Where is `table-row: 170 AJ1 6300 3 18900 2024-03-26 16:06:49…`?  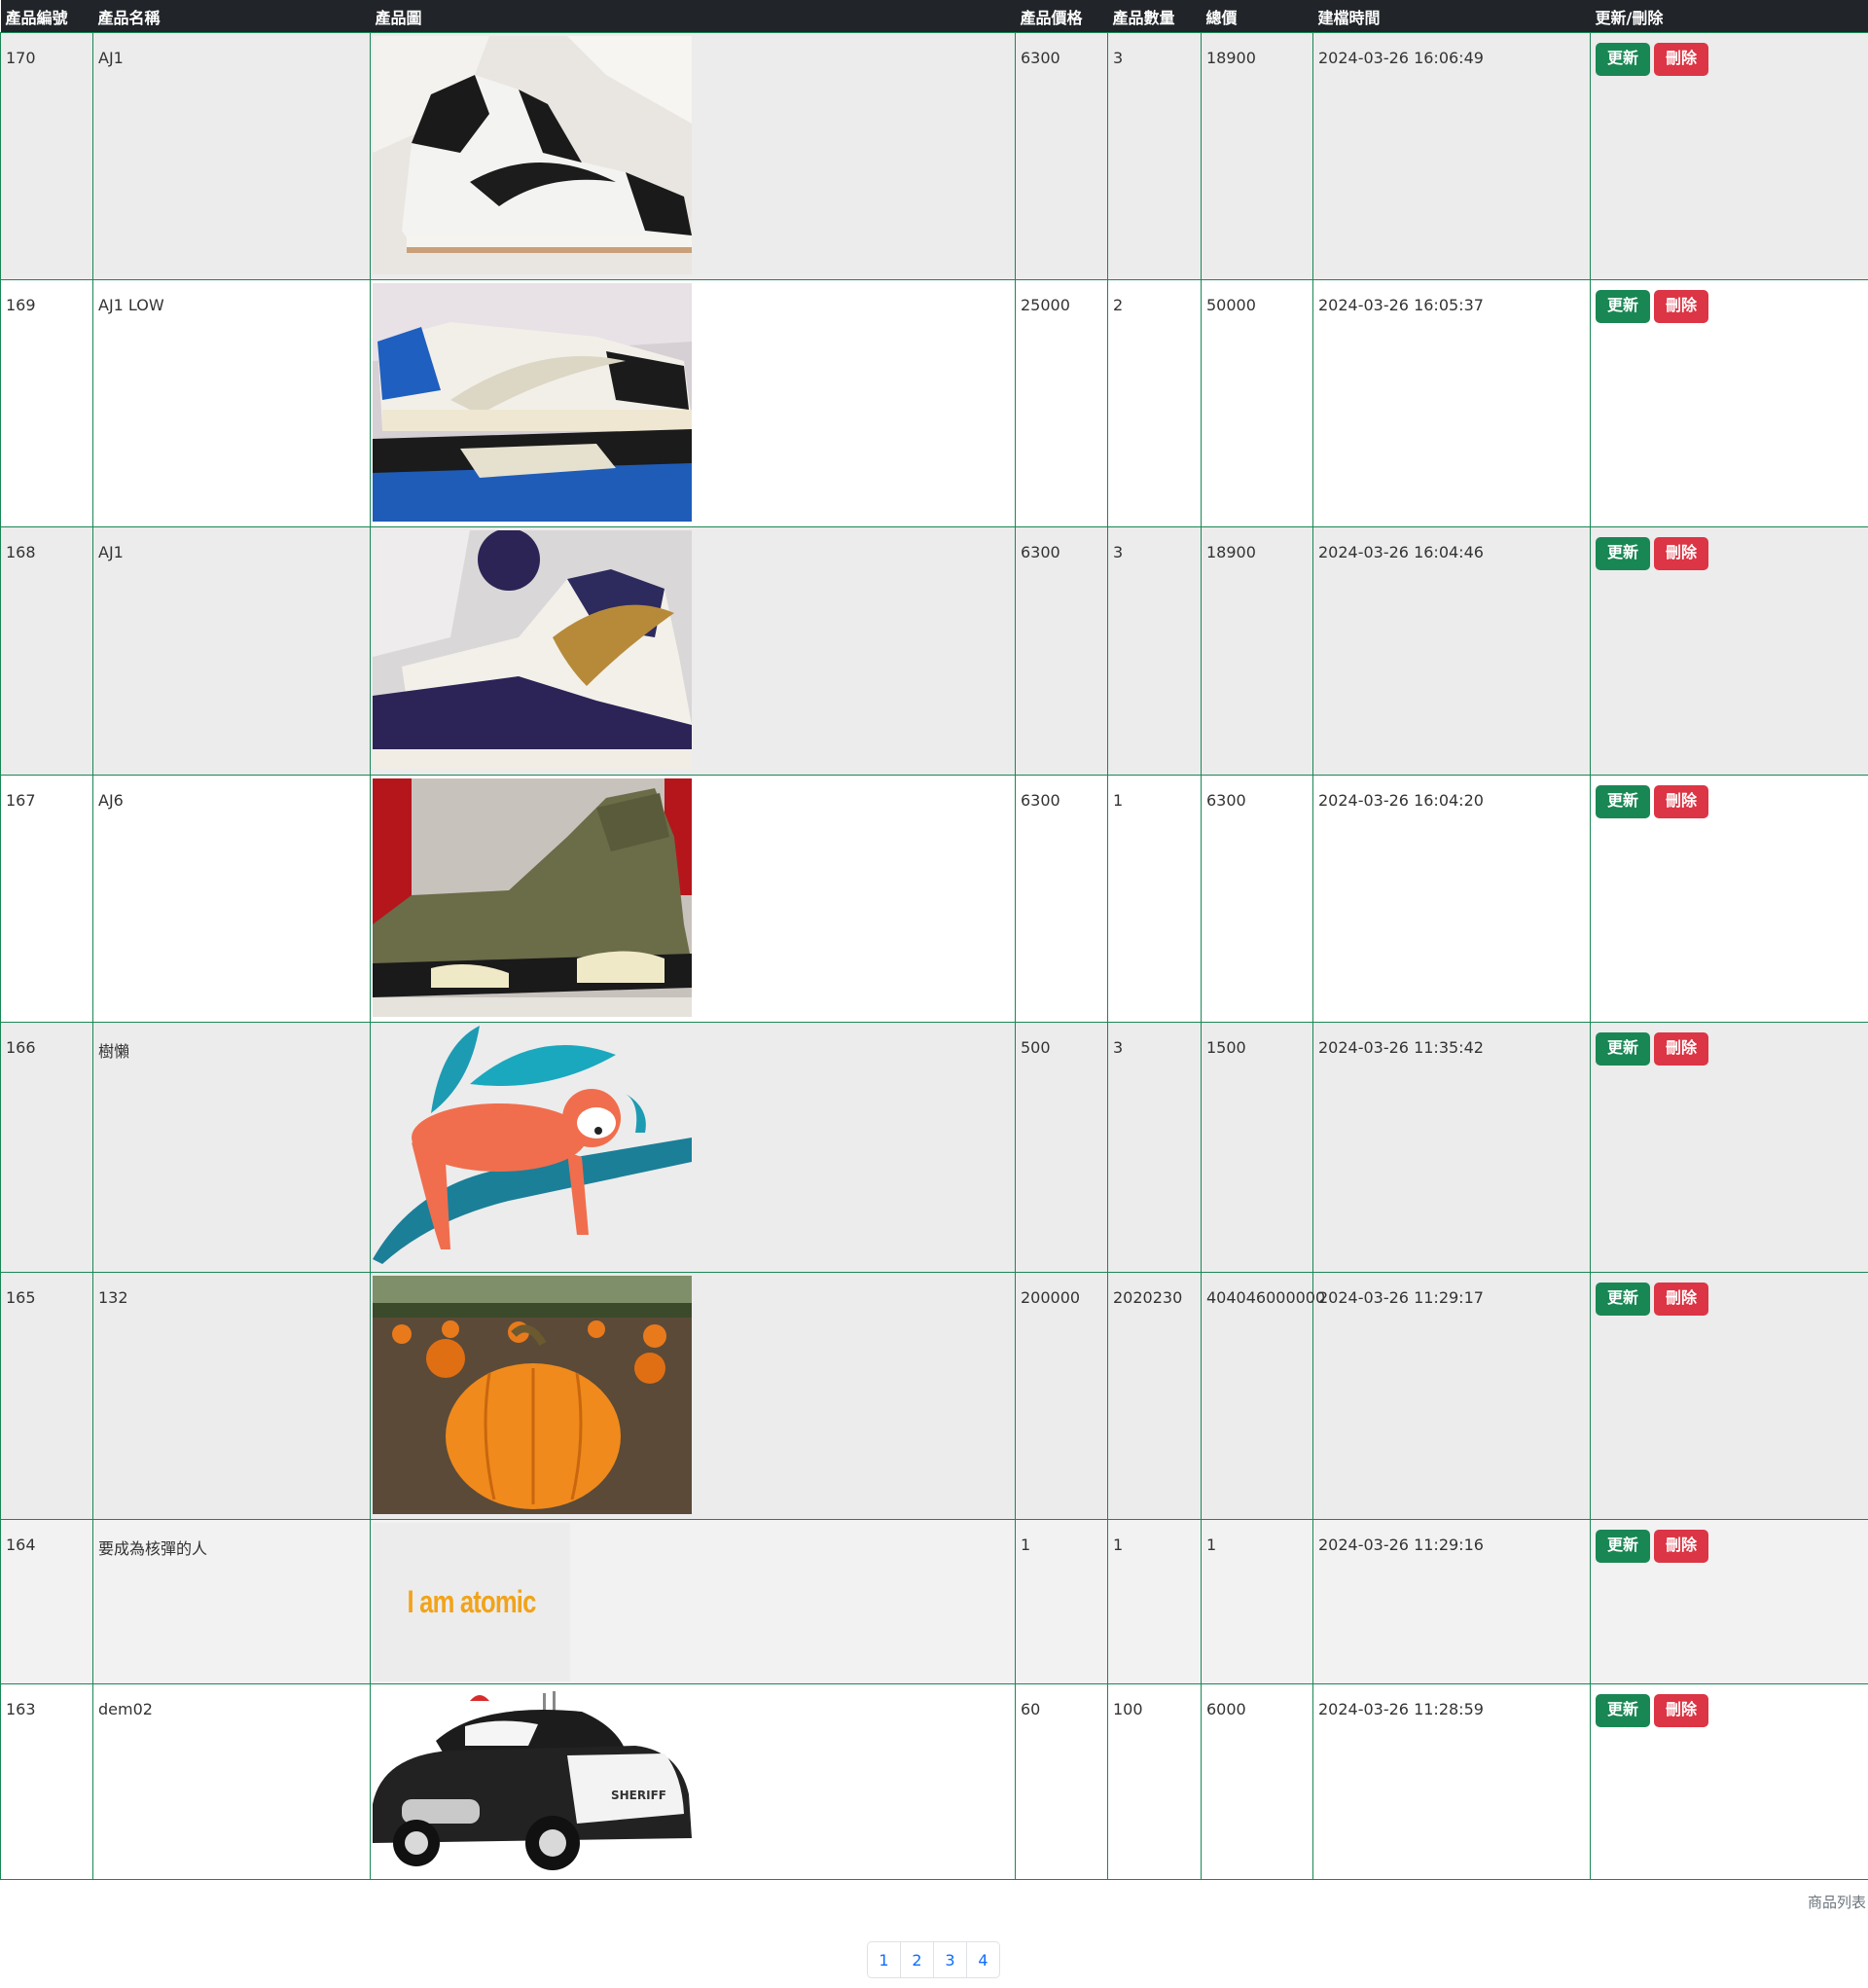
table-row: 170 AJ1 6300 3 18900 2024-03-26 16:06:49… is located at coordinates (934, 156).